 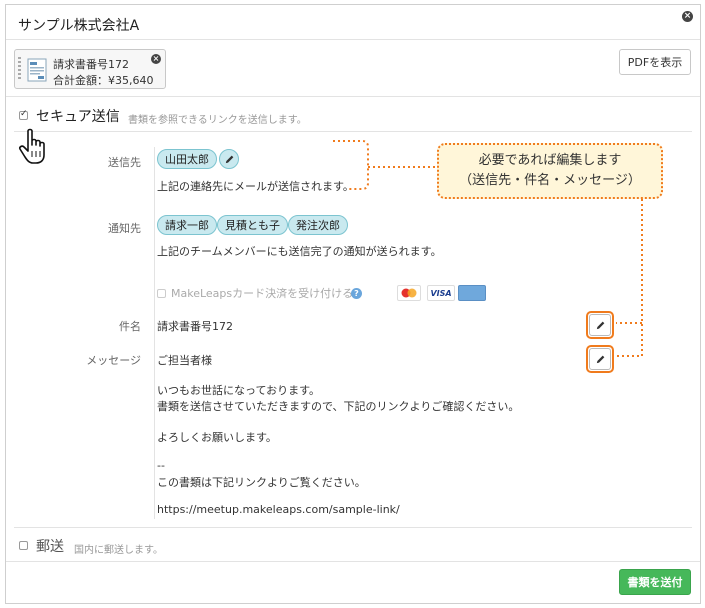 What do you see at coordinates (156, 59) in the screenshot?
I see `remove-document-icon: ×` at bounding box center [156, 59].